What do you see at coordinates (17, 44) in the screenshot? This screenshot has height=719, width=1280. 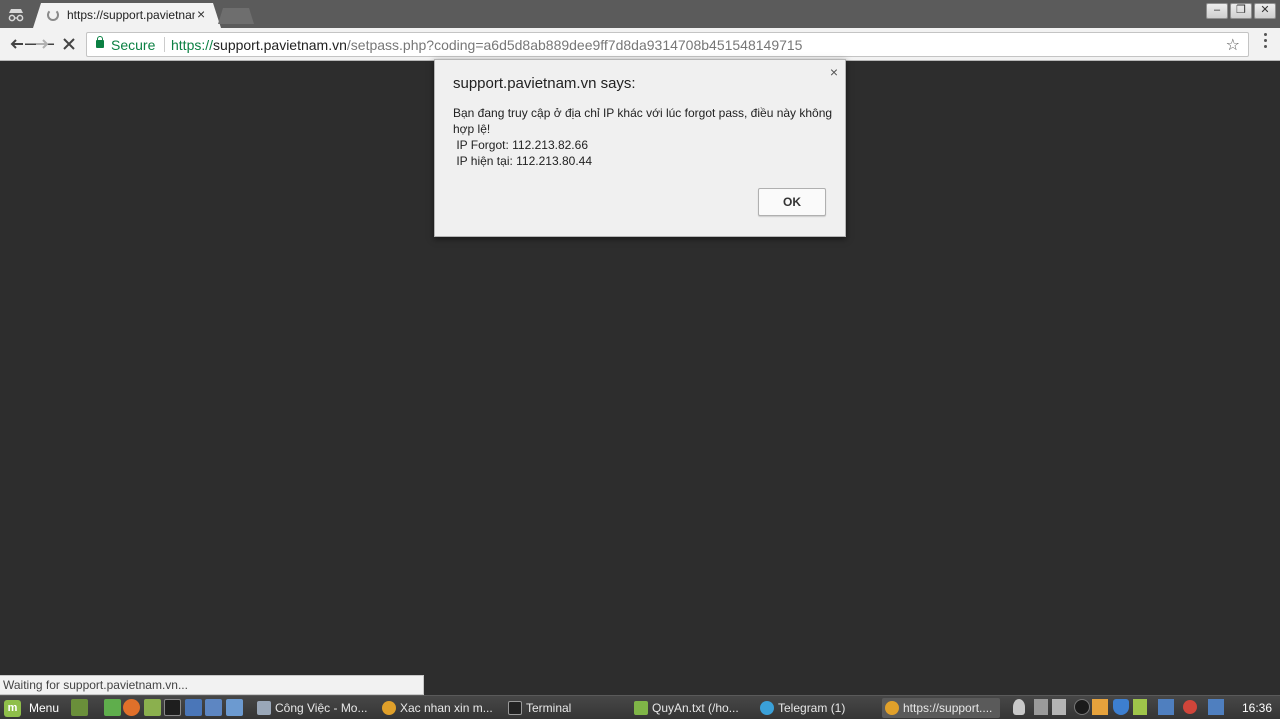 I see `back-button` at bounding box center [17, 44].